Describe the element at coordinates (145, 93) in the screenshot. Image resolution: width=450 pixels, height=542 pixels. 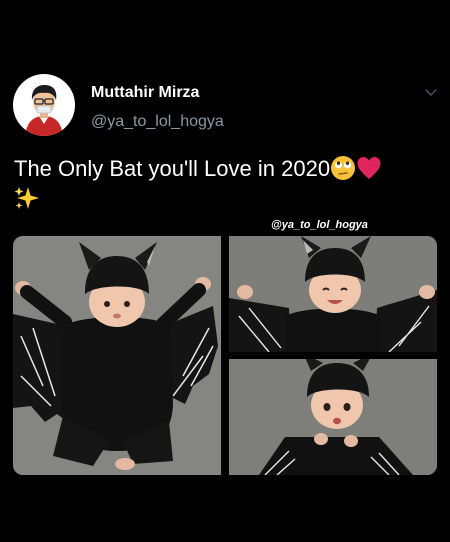
I see `author-name: Muttahir Mirza` at that location.